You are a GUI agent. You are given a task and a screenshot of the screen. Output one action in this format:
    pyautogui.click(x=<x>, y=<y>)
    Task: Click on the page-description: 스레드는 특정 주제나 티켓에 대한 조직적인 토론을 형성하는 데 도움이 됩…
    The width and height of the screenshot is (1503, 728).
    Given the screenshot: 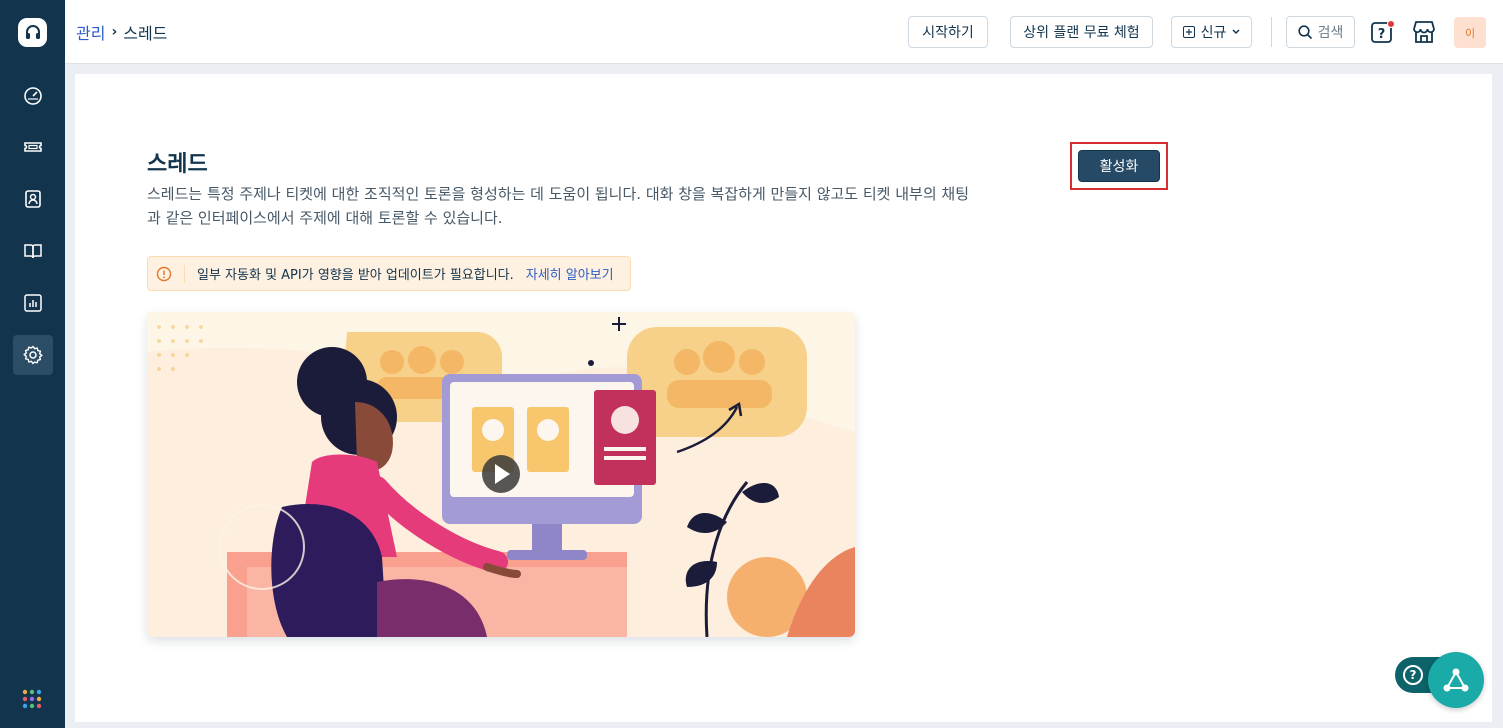 What is the action you would take?
    pyautogui.click(x=558, y=206)
    